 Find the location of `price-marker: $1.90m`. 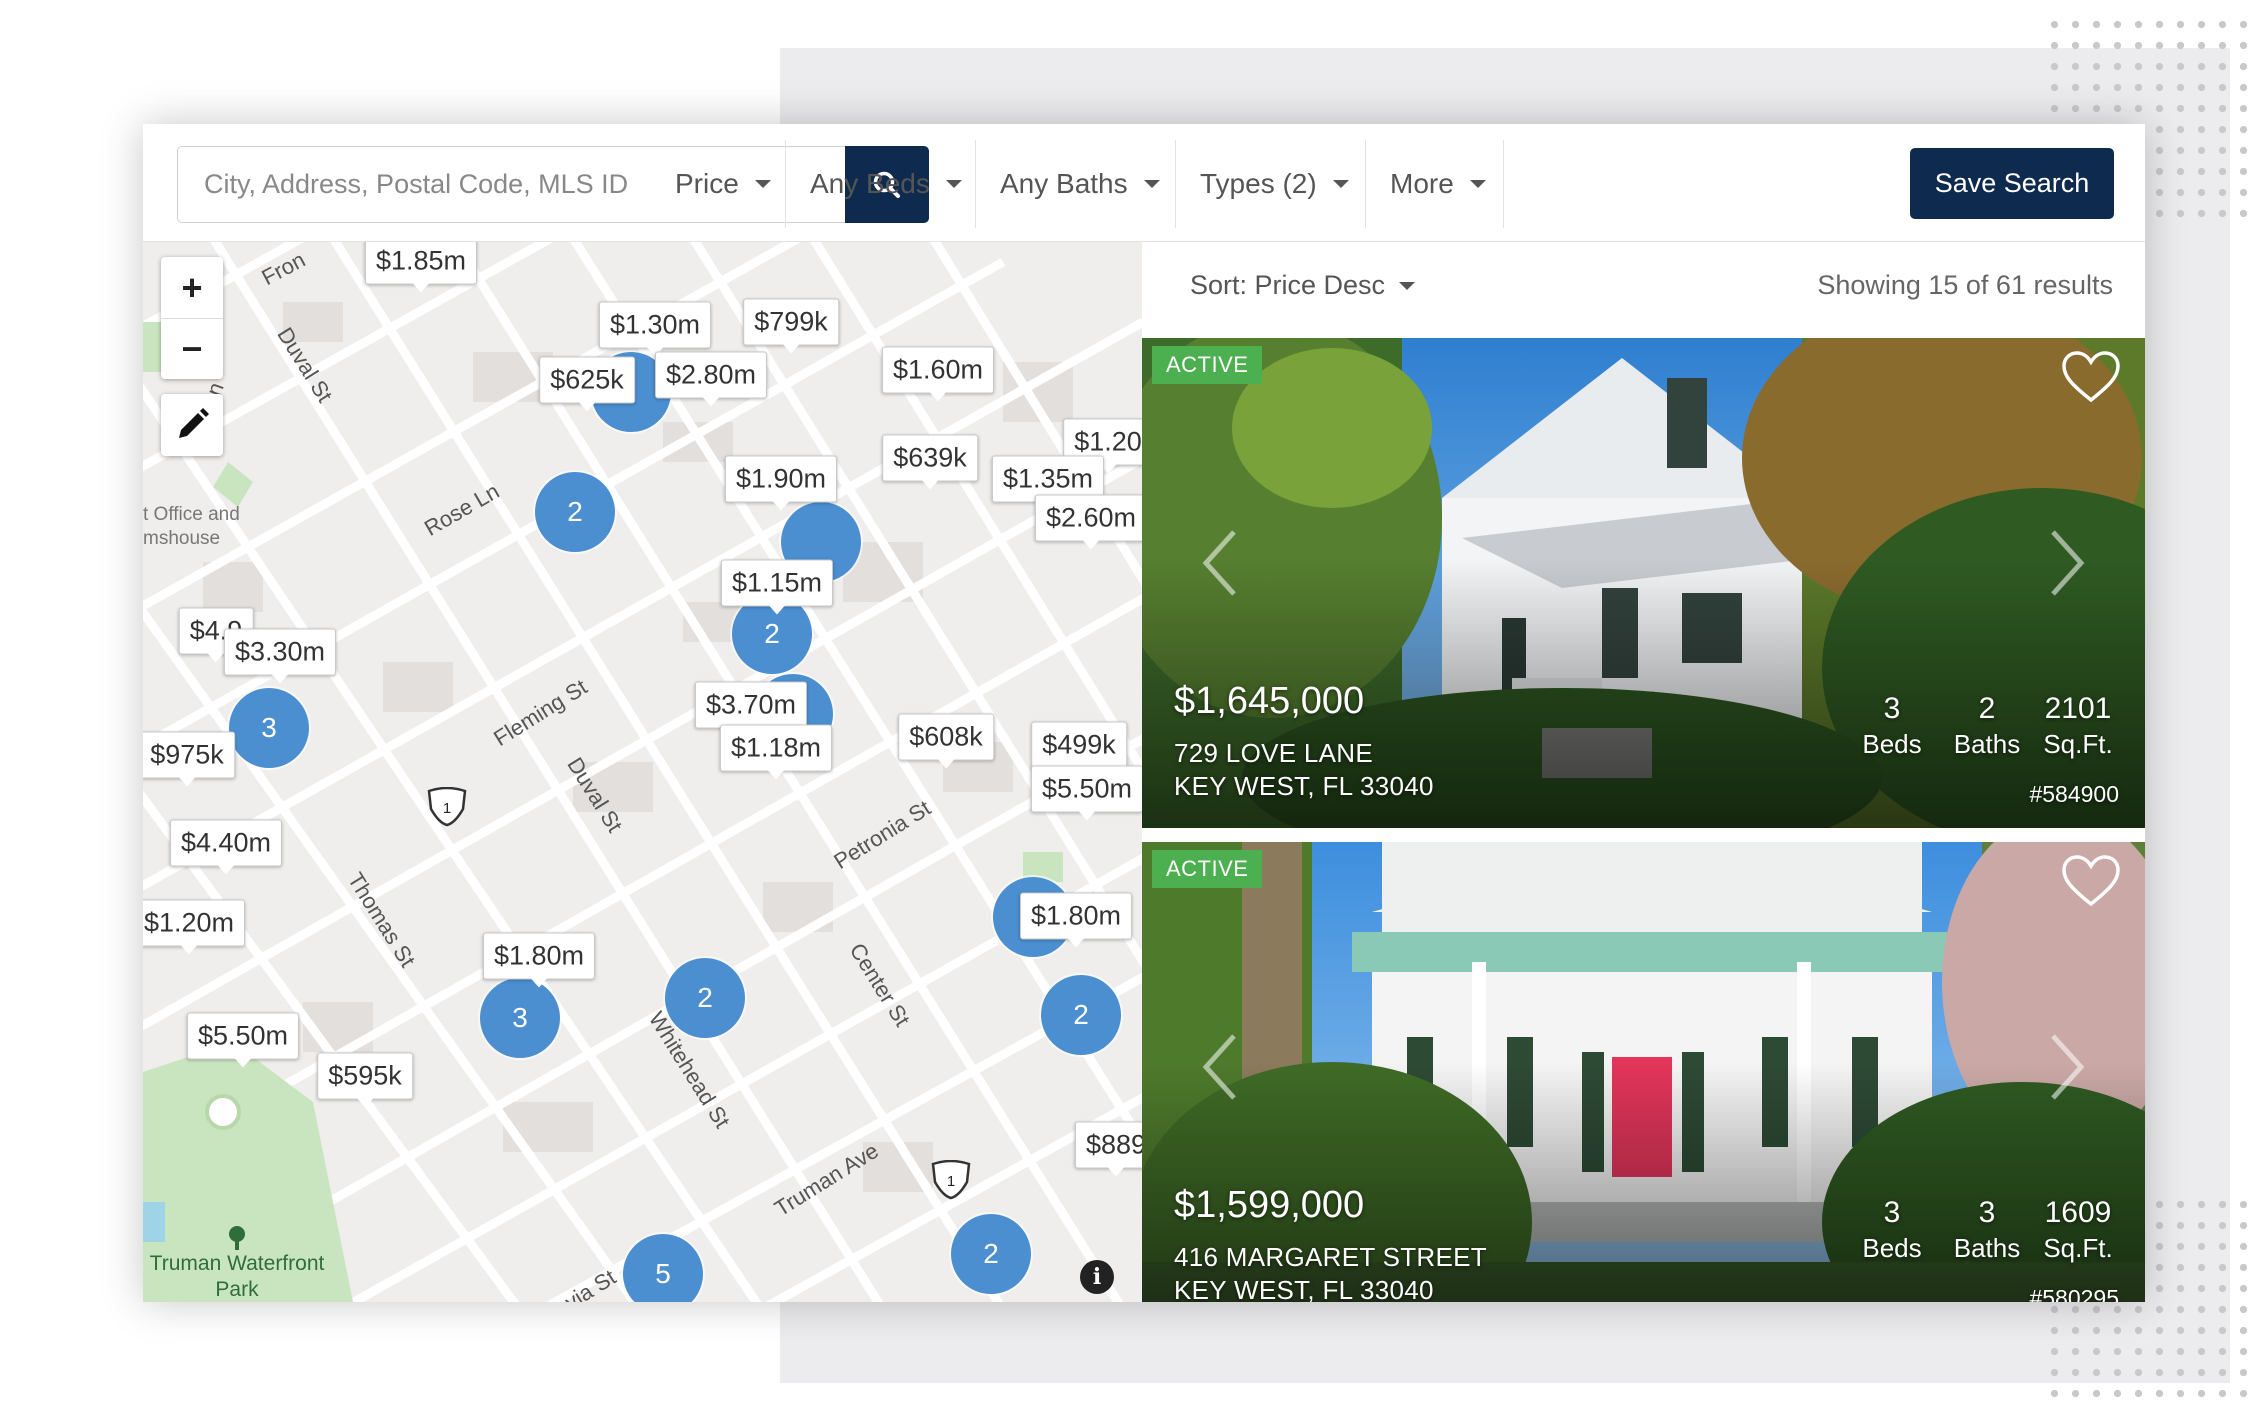

price-marker: $1.90m is located at coordinates (781, 483).